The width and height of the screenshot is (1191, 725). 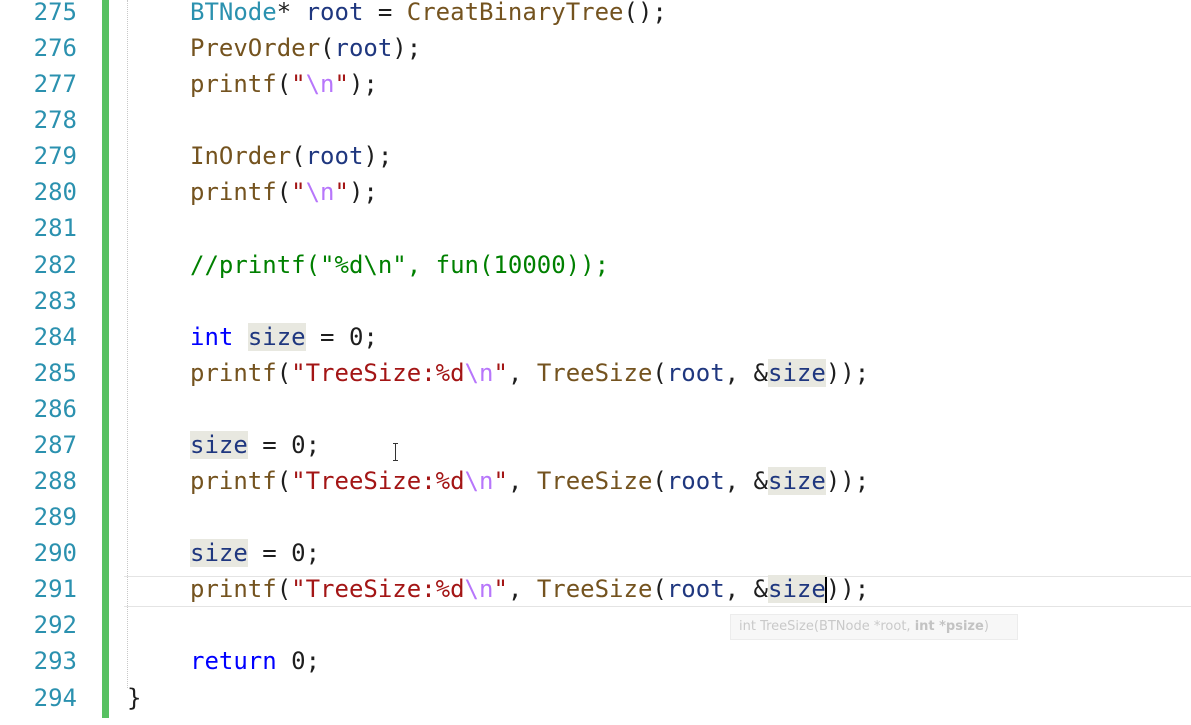 What do you see at coordinates (595, 340) in the screenshot?
I see `code-line: 284 int size = 0;` at bounding box center [595, 340].